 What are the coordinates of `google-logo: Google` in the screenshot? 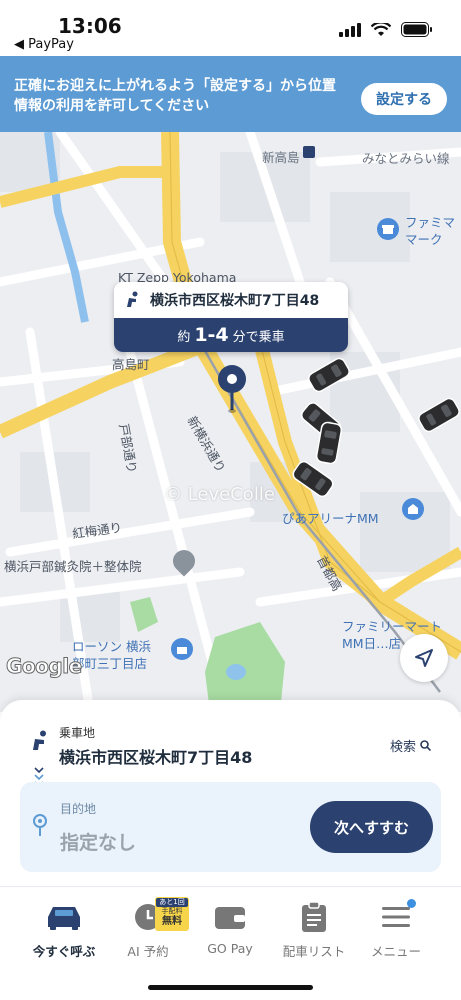 It's located at (44, 666).